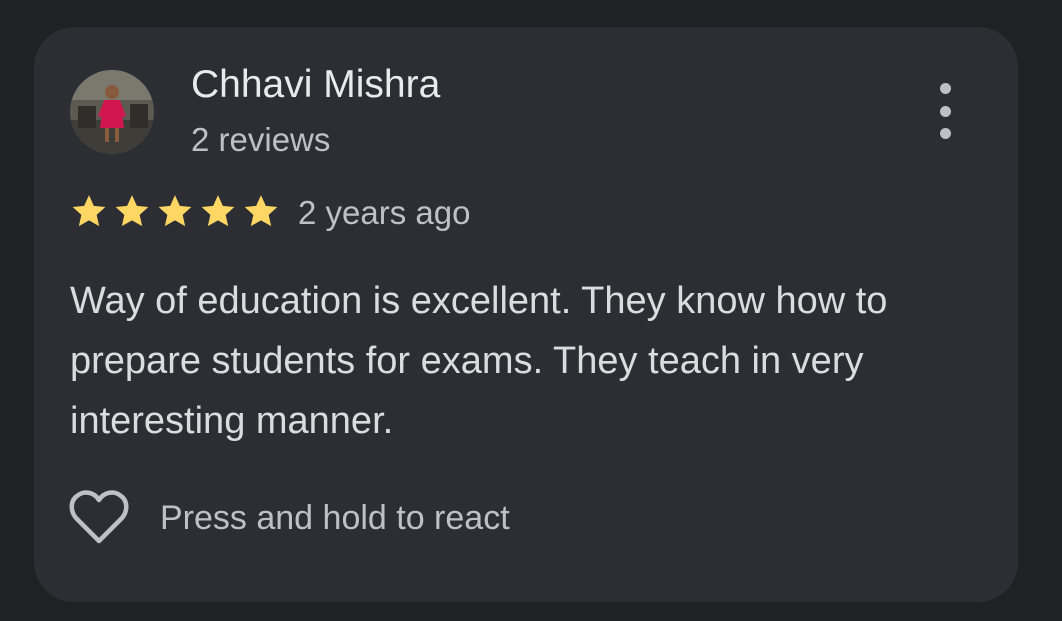 The image size is (1062, 621). What do you see at coordinates (384, 212) in the screenshot?
I see `review-time: 2 years ago` at bounding box center [384, 212].